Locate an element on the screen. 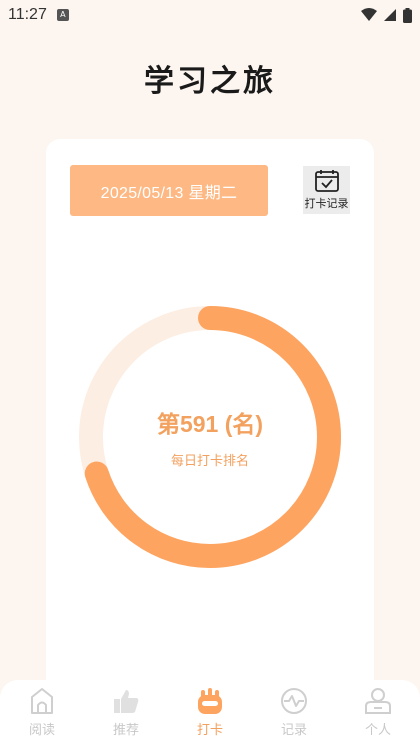 The width and height of the screenshot is (420, 747). tab-recommend: 推荐 is located at coordinates (126, 712).